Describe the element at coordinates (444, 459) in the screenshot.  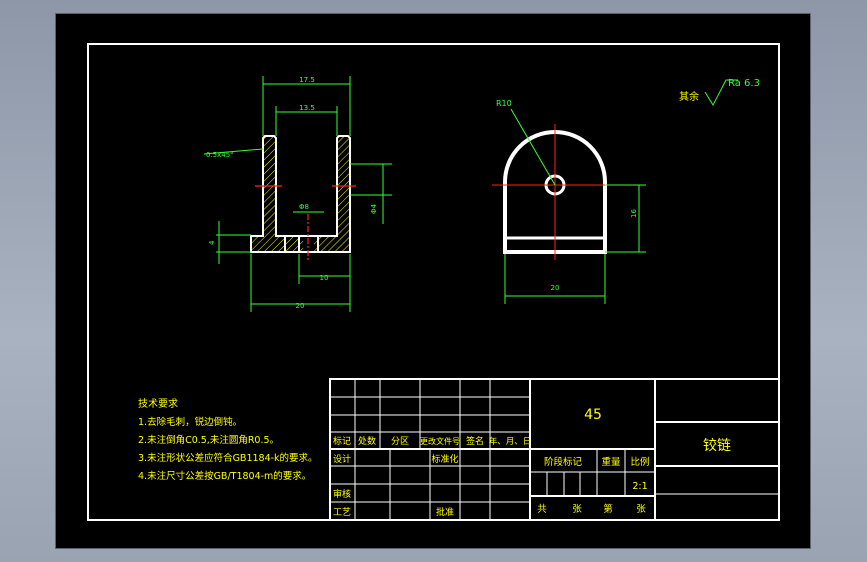
I see `row-standardize: 标准化` at that location.